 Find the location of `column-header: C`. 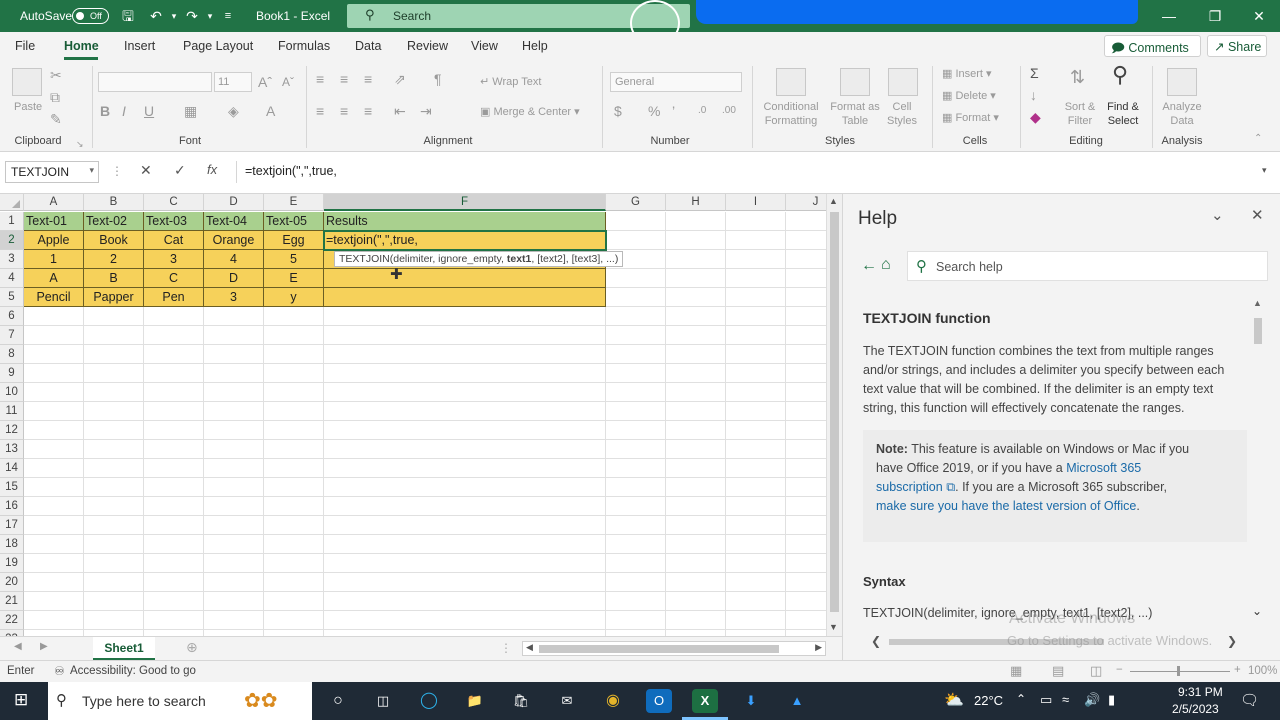

column-header: C is located at coordinates (174, 202).